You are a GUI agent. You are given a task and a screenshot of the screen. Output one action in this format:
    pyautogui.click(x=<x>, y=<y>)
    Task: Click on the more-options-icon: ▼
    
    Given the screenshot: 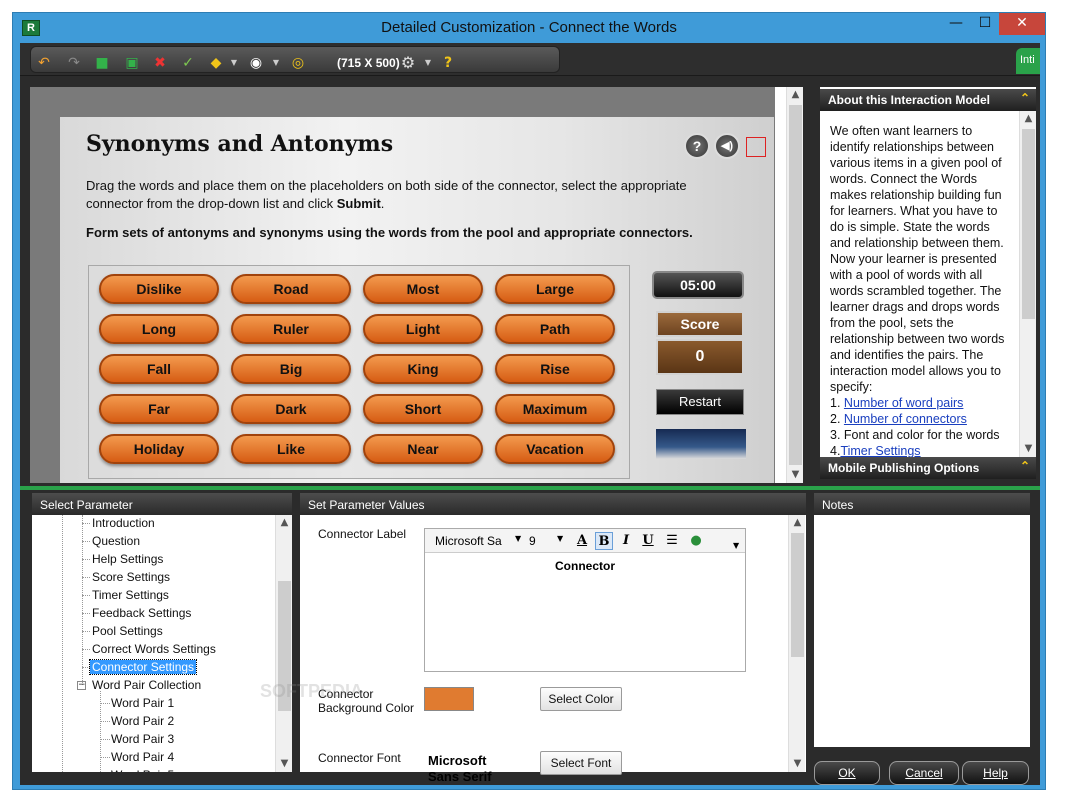 What is the action you would take?
    pyautogui.click(x=736, y=545)
    